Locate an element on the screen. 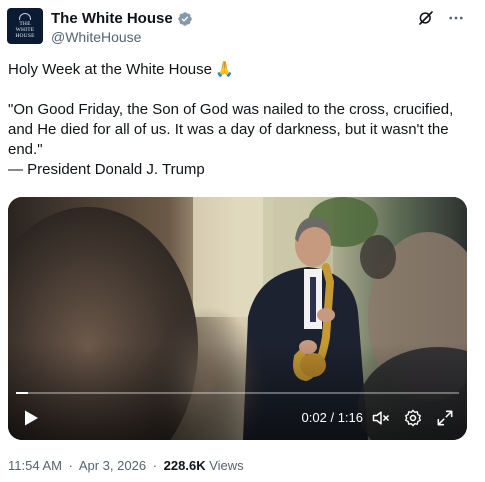  views-label: Views is located at coordinates (226, 465).